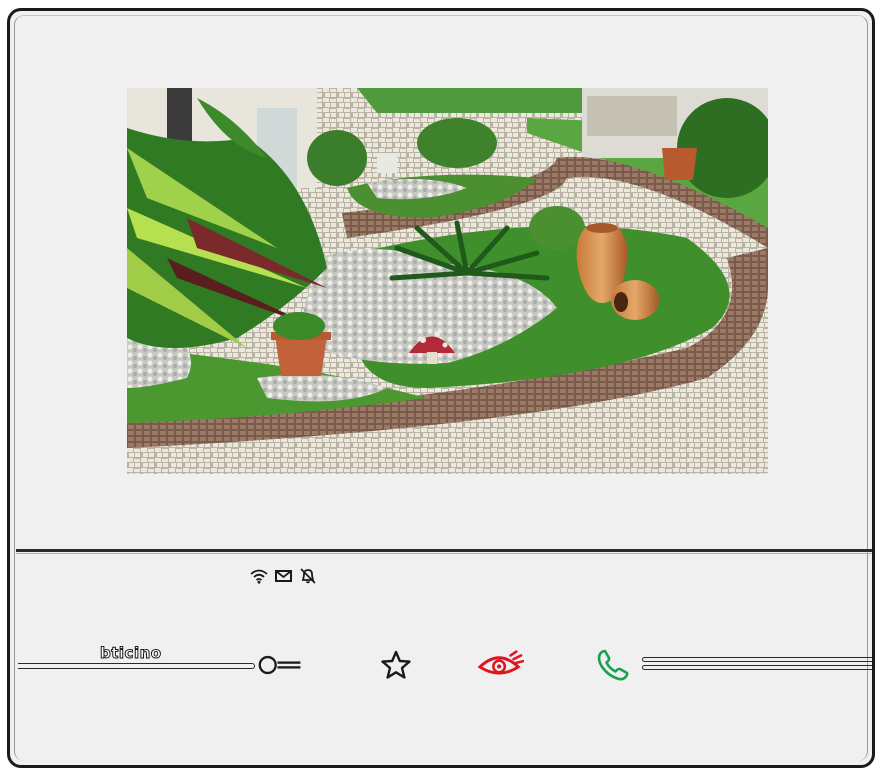 This screenshot has height=768, width=877. Describe the element at coordinates (259, 576) in the screenshot. I see `wifi-icon` at that location.